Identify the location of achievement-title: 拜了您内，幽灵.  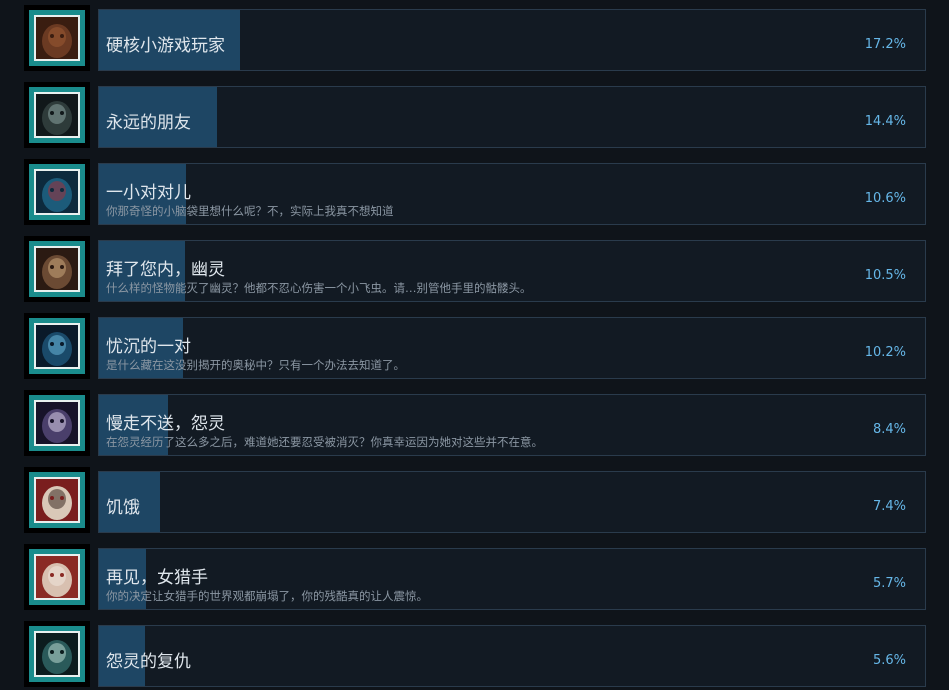
(165, 270).